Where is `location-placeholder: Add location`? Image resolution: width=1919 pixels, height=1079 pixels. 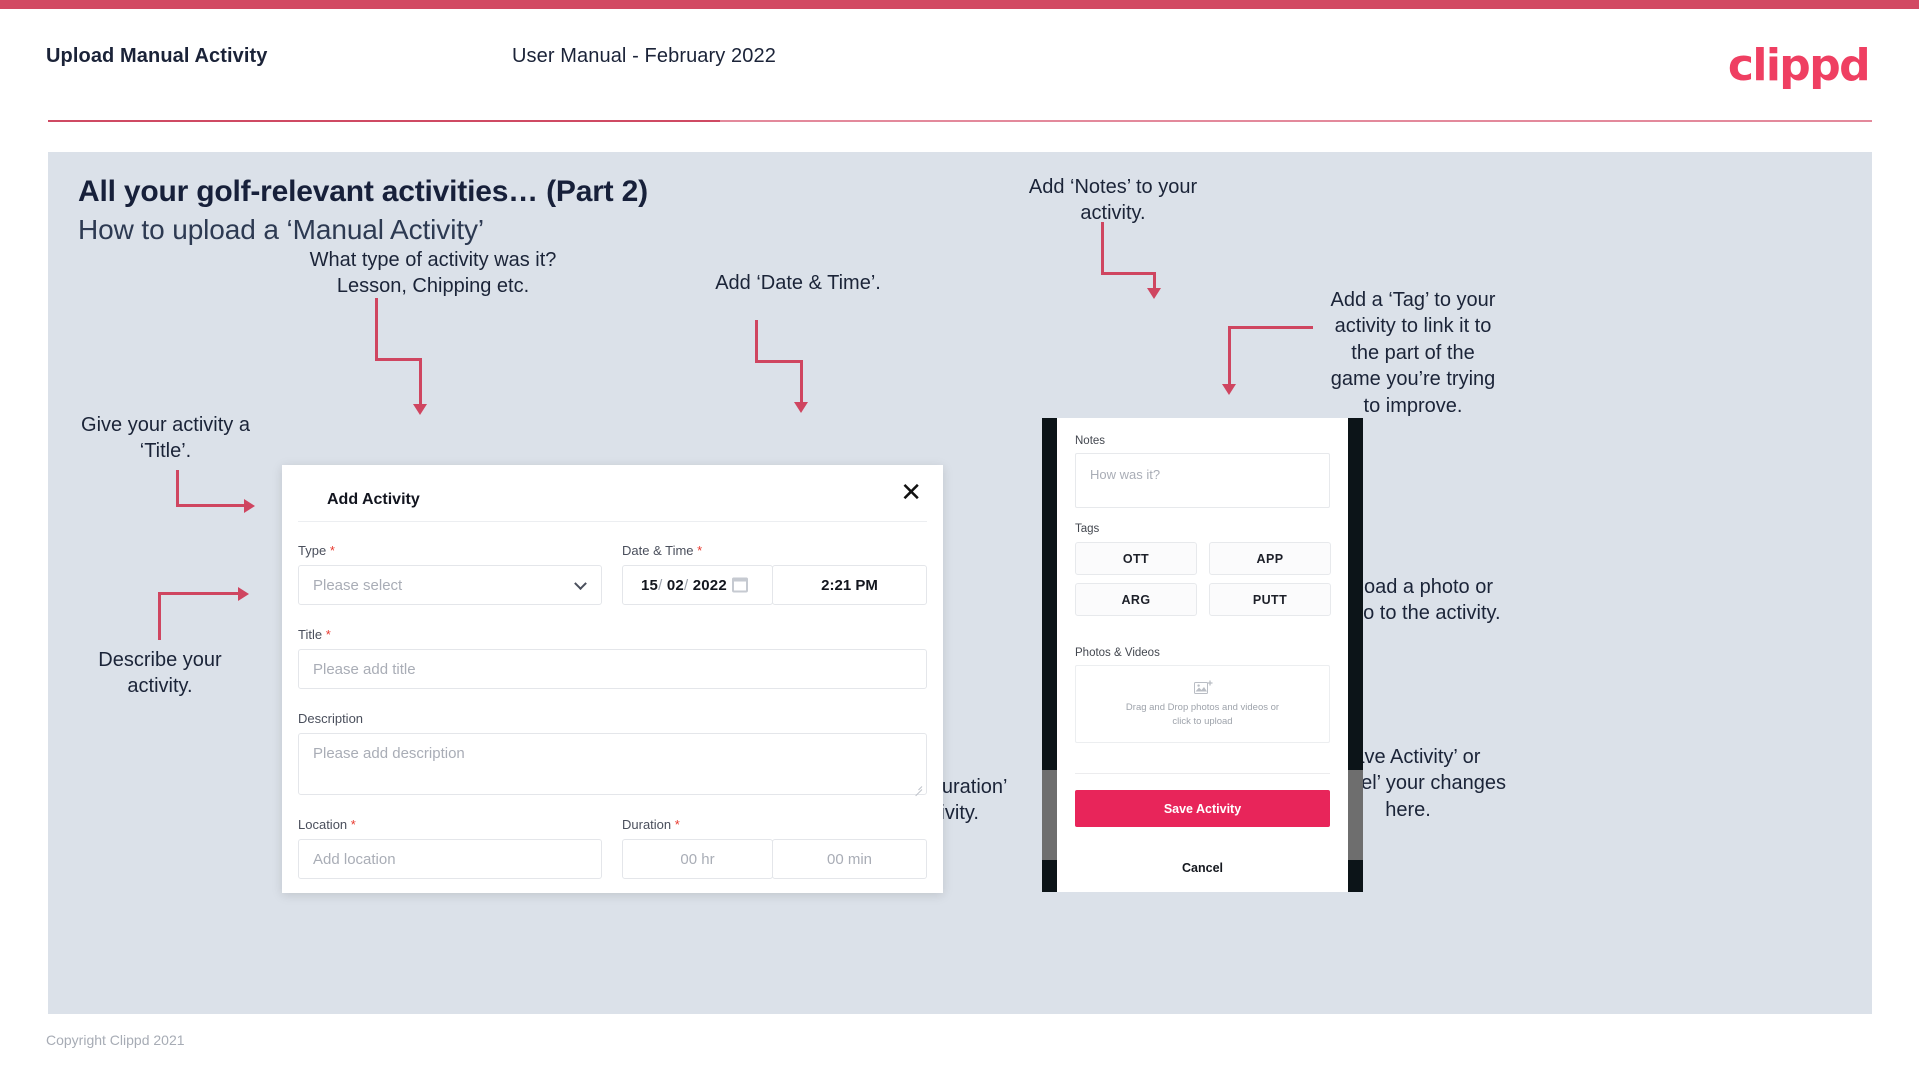
location-placeholder: Add location is located at coordinates (354, 859).